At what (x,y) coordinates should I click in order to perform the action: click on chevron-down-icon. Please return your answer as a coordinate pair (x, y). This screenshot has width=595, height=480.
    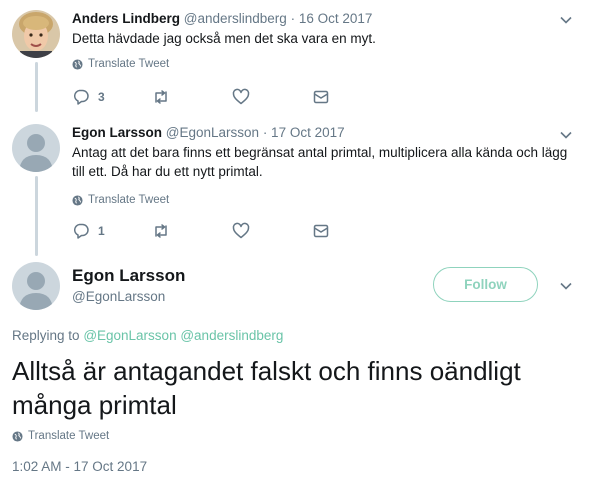
    Looking at the image, I should click on (566, 286).